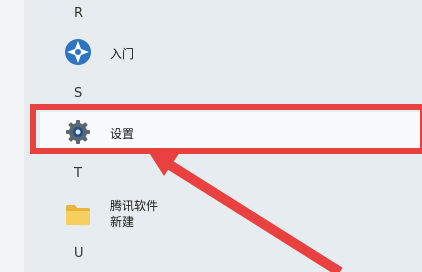 This screenshot has height=272, width=422. I want to click on app-label-new: 新建, so click(122, 222).